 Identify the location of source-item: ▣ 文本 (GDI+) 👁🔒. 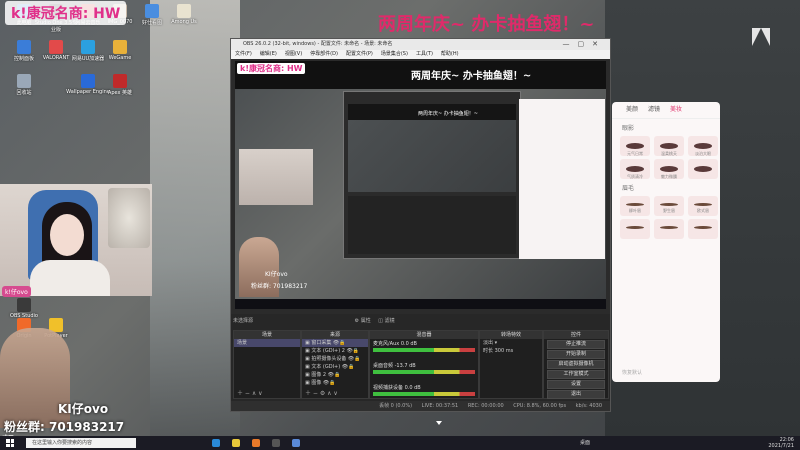
(335, 367).